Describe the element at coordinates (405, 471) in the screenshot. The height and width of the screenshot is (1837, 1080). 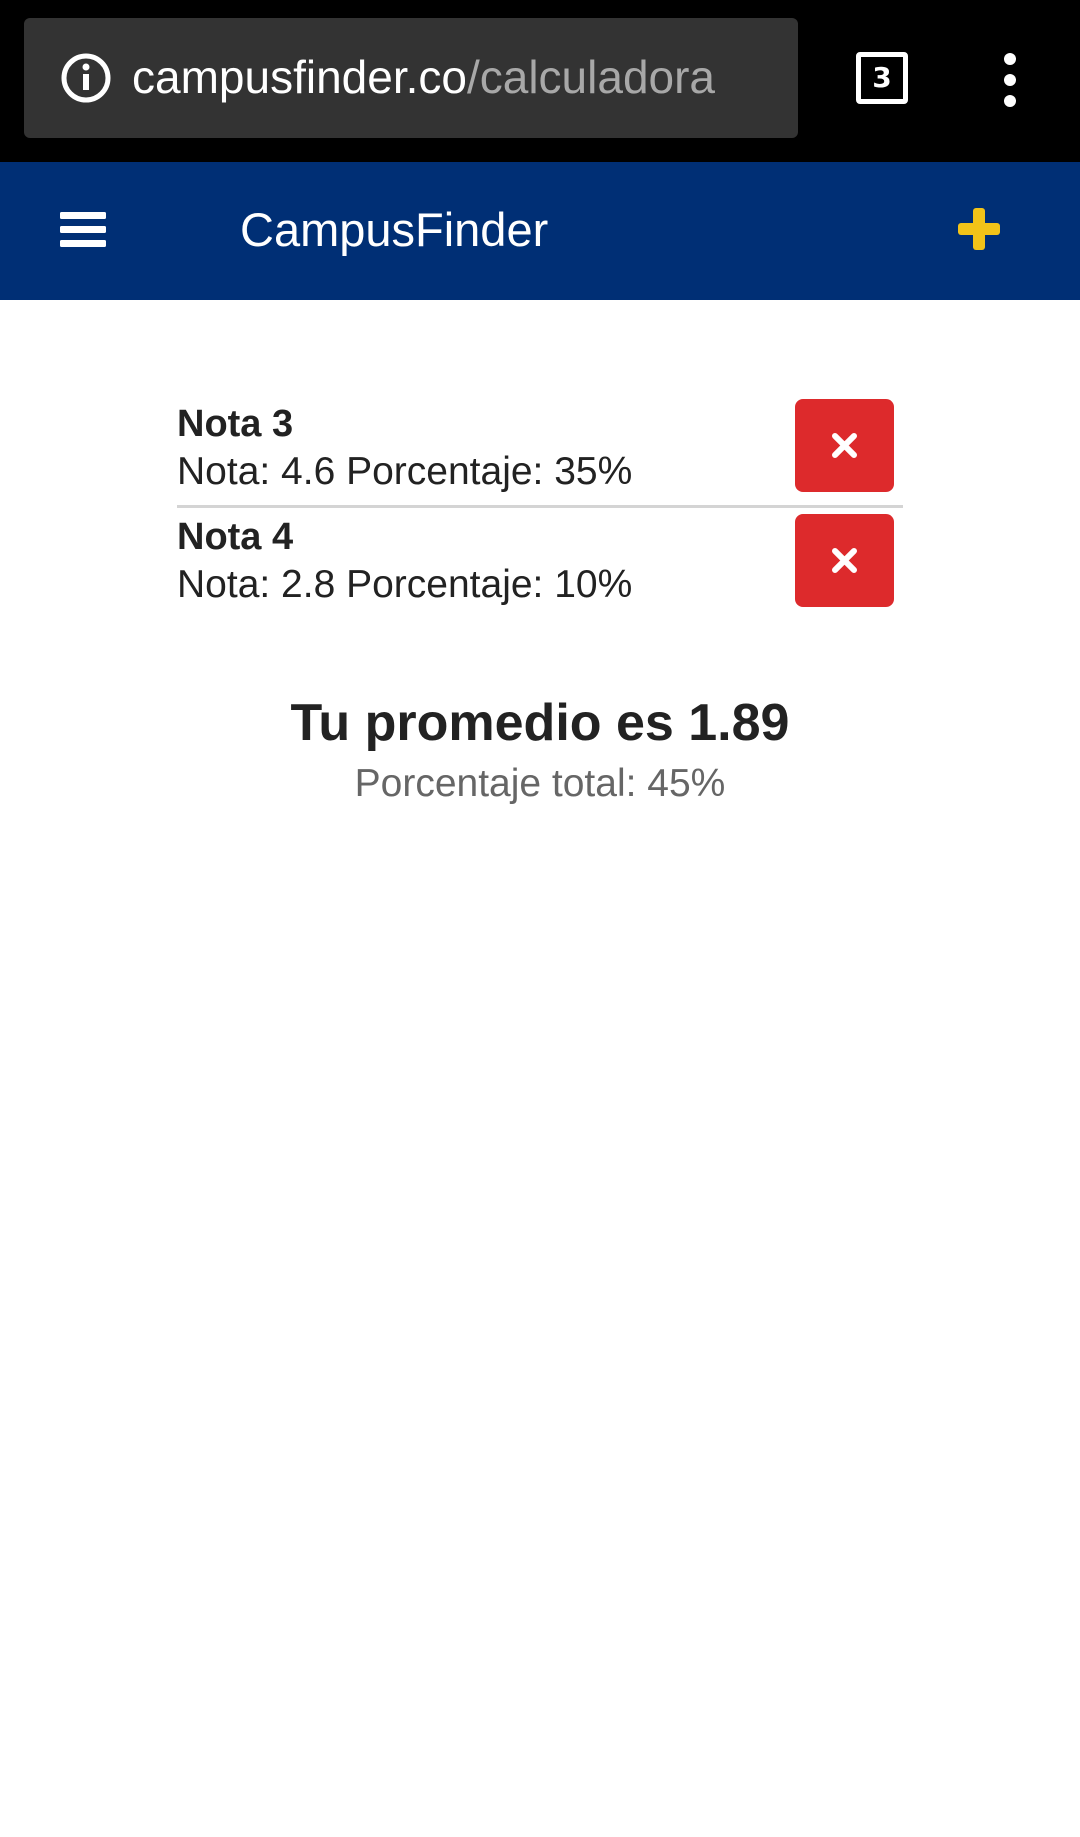
I see `grade-detail: Nota: 4.6 Porcentaje: 35%` at that location.